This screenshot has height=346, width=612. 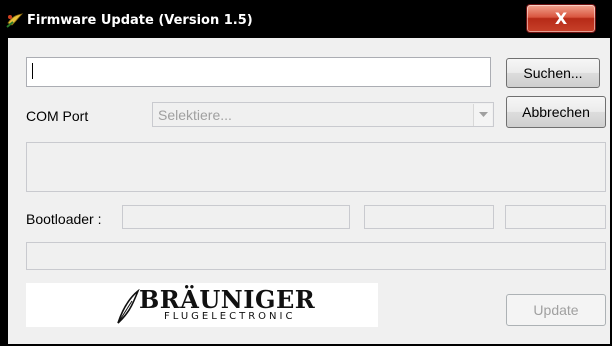 What do you see at coordinates (306, 19) in the screenshot?
I see `title-bar: Firmware Update (Version 1.5) X` at bounding box center [306, 19].